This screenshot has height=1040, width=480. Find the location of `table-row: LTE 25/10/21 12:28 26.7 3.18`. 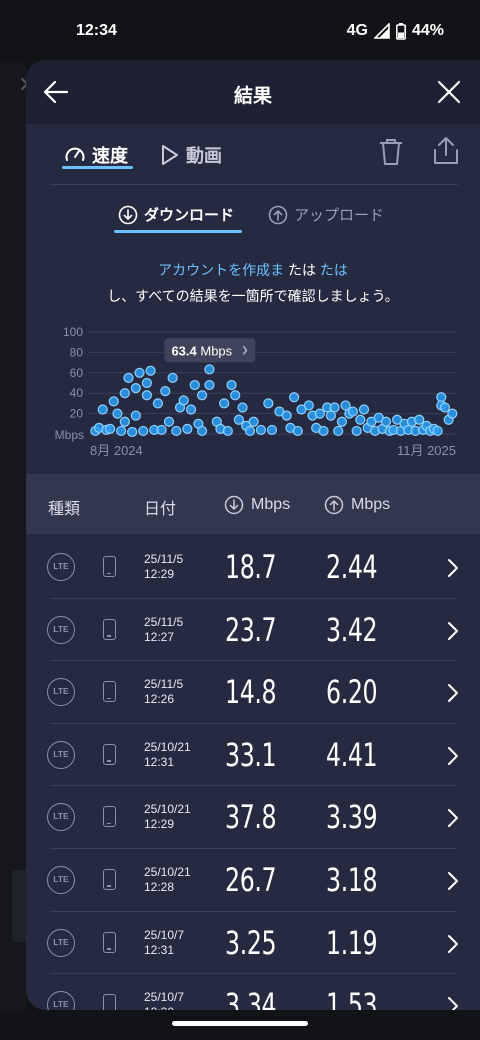

table-row: LTE 25/10/21 12:28 26.7 3.18 is located at coordinates (253, 880).